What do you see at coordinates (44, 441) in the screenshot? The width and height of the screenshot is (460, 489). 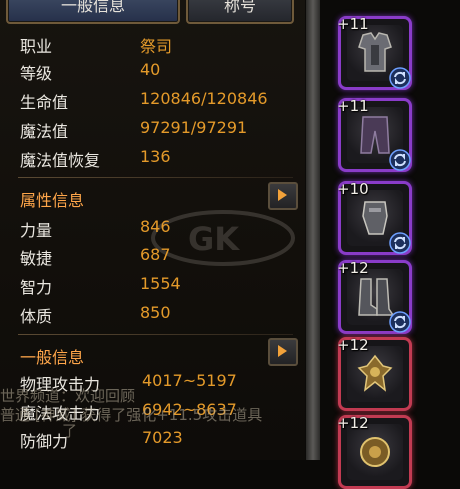 I see `stat-label-defense: 防御力` at bounding box center [44, 441].